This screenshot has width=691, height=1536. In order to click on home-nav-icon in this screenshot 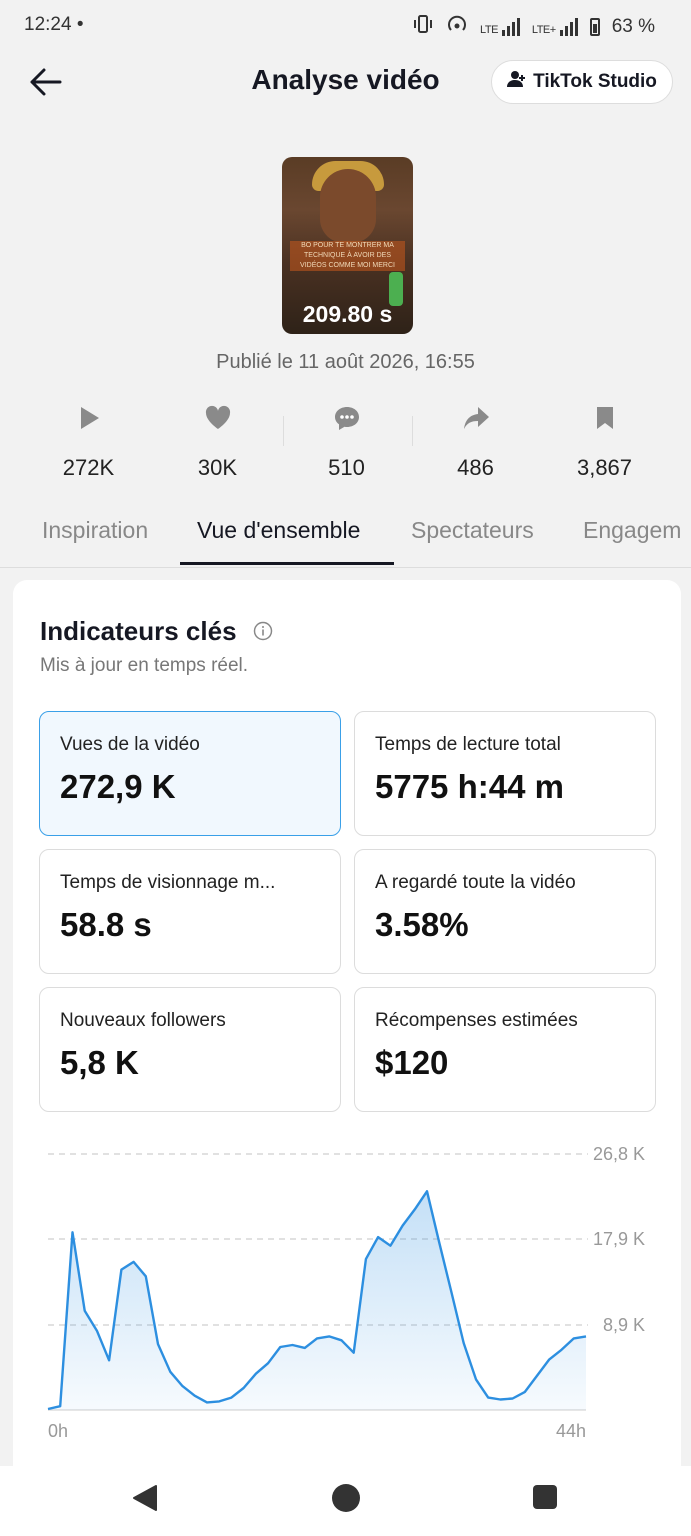, I will do `click(346, 1500)`.